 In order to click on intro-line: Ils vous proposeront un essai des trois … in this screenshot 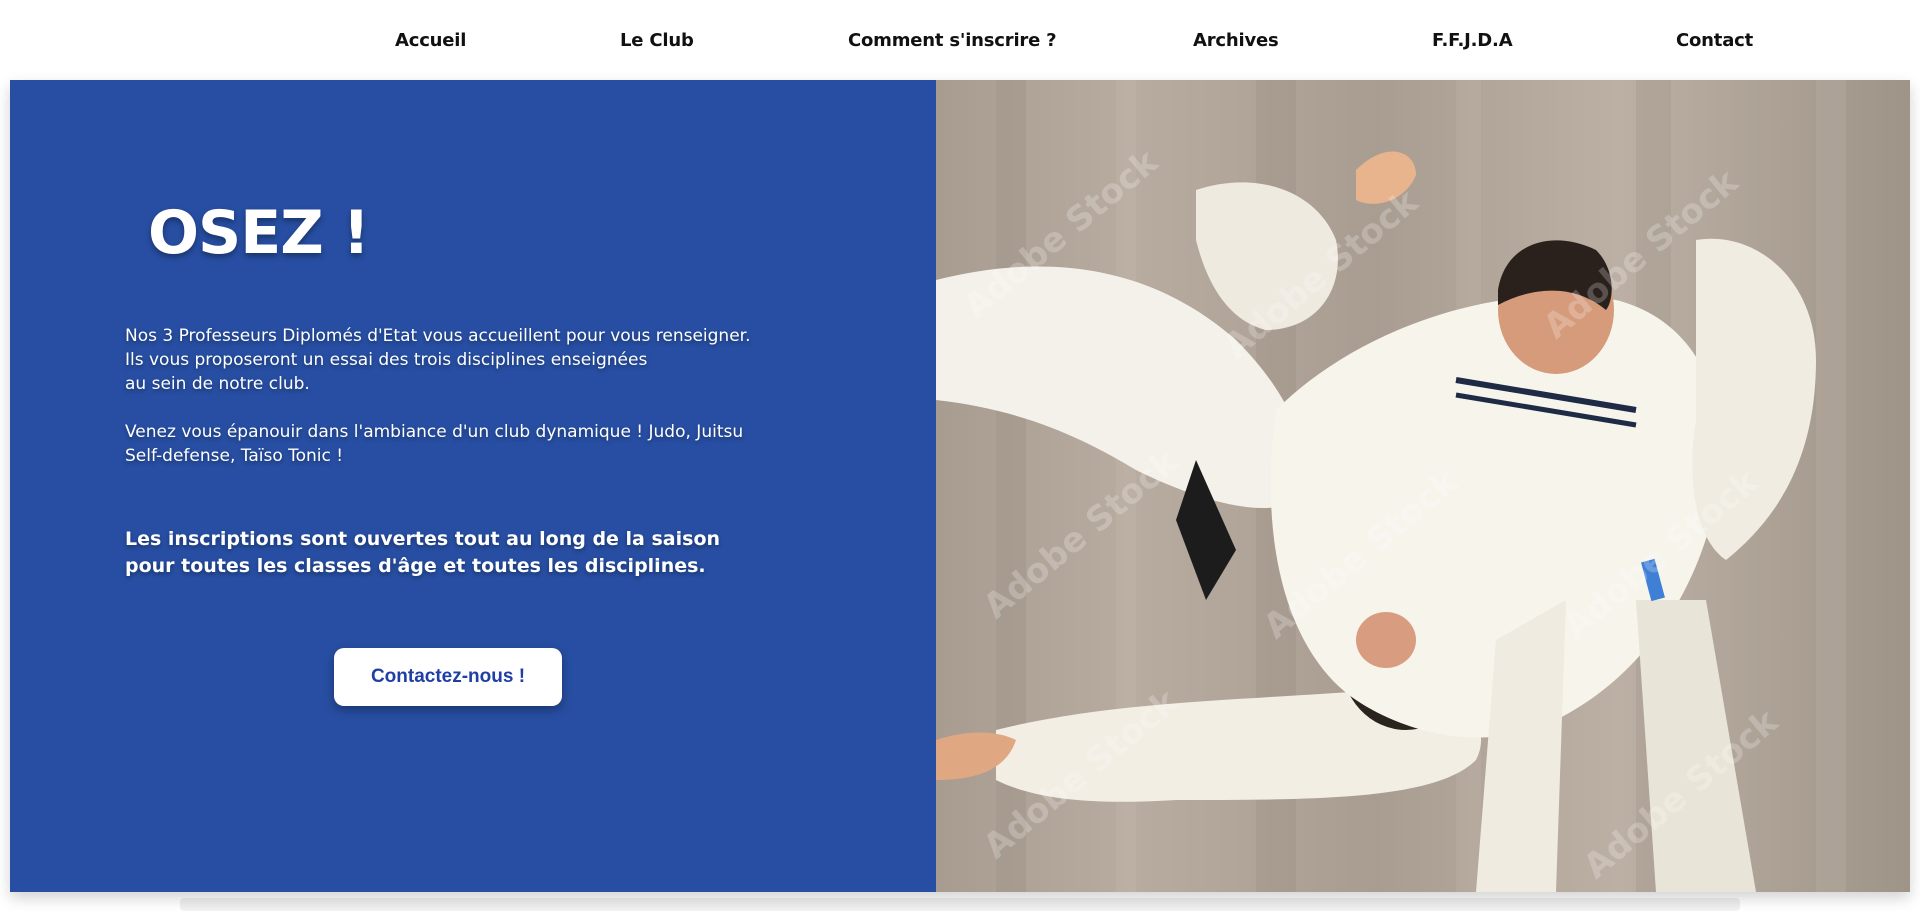, I will do `click(386, 360)`.